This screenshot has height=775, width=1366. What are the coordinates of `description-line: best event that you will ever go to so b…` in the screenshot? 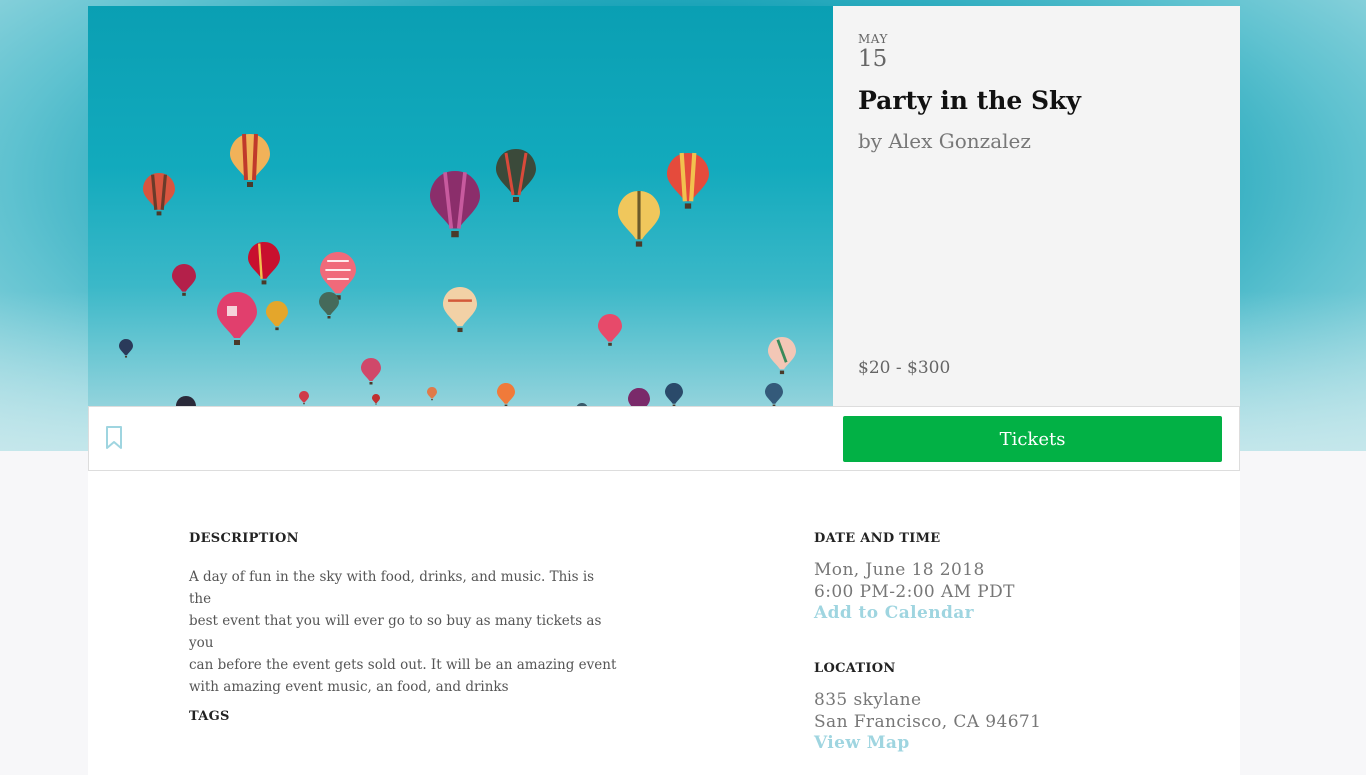 It's located at (395, 632).